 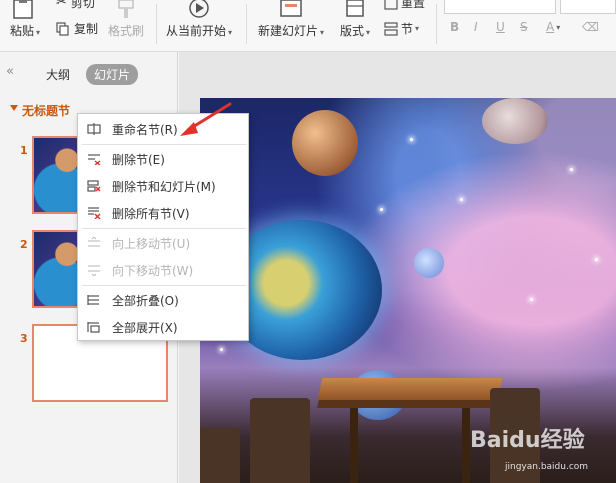 What do you see at coordinates (24, 150) in the screenshot?
I see `slide-number: 1` at bounding box center [24, 150].